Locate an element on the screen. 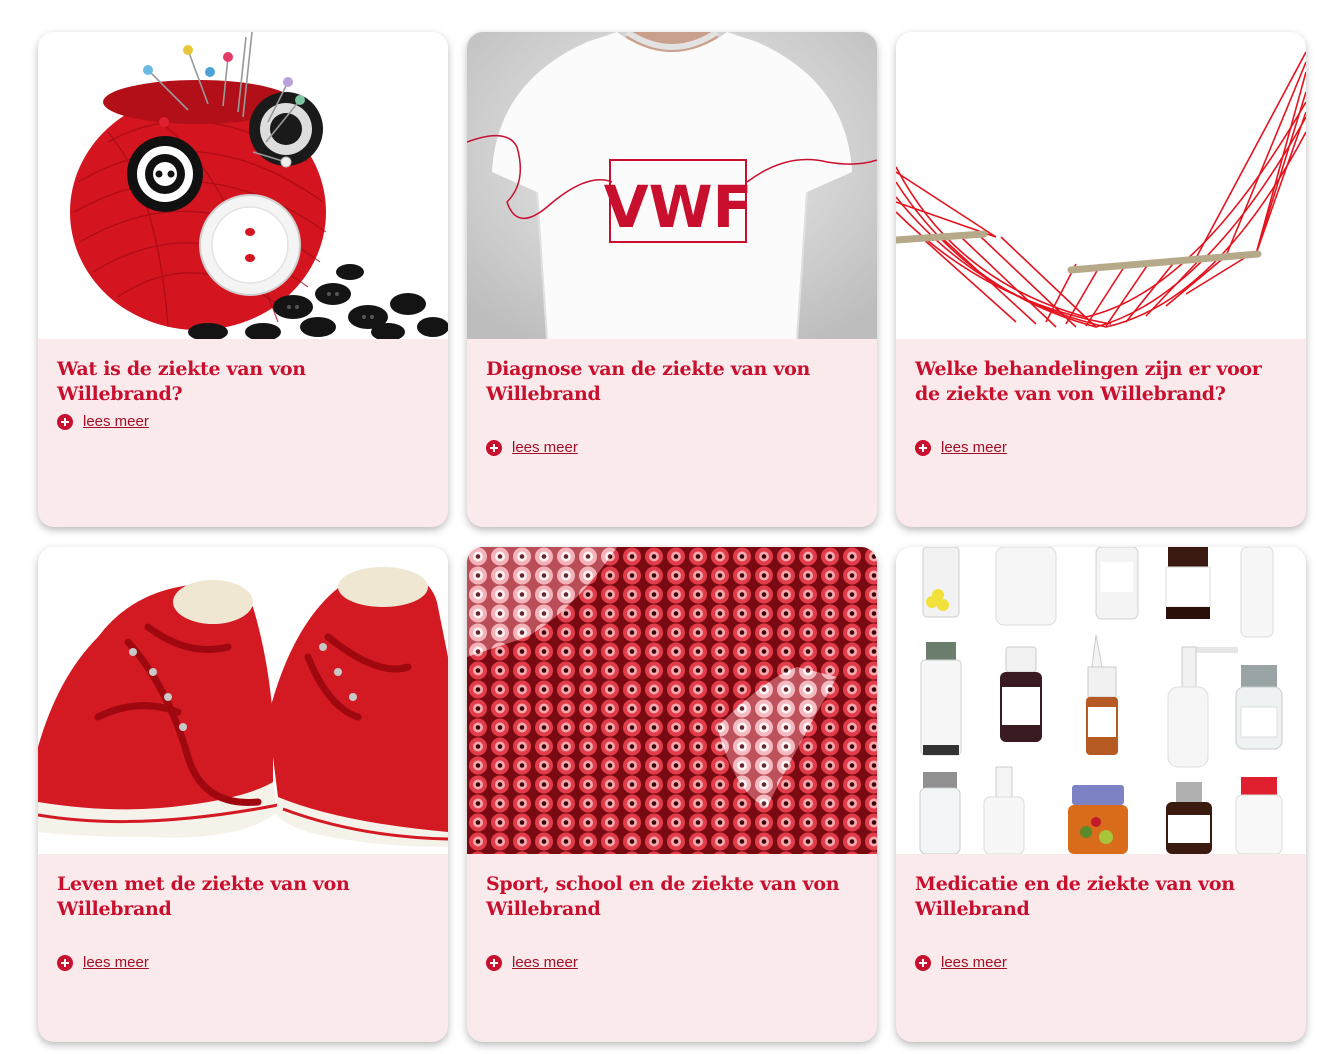 The height and width of the screenshot is (1054, 1337). card-image-yarn-ball is located at coordinates (243, 185).